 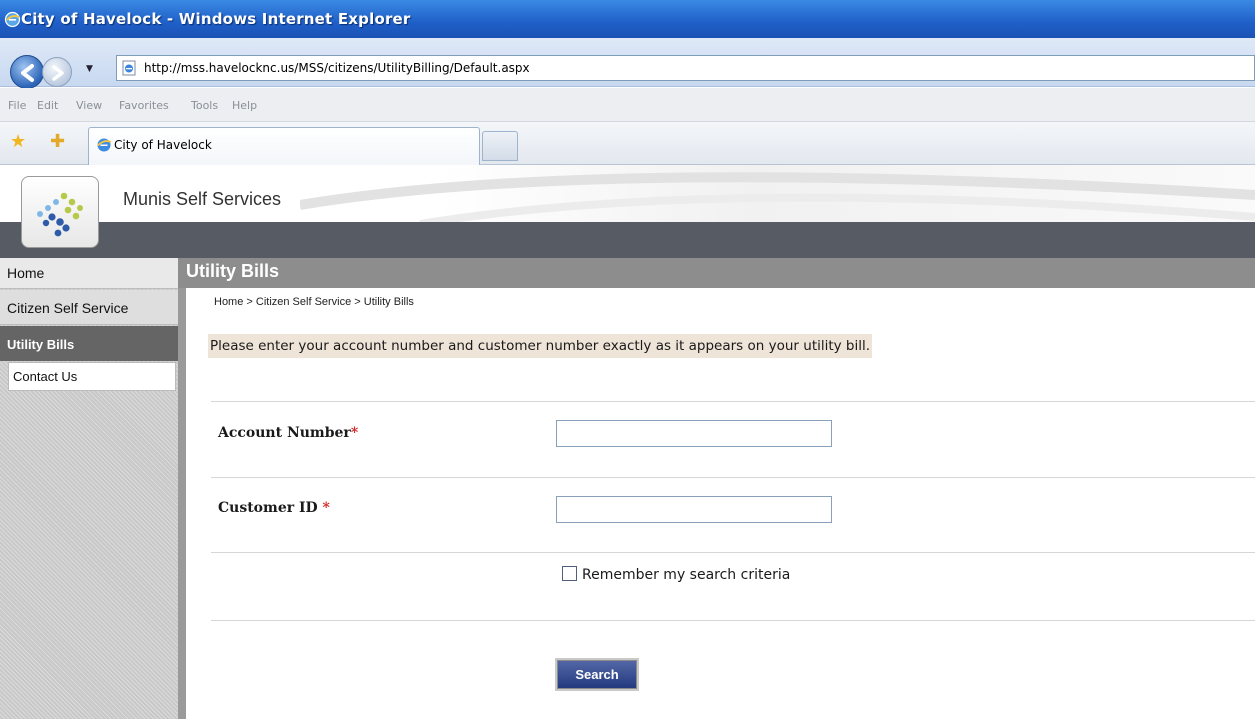 What do you see at coordinates (47, 105) in the screenshot?
I see `menu-edit: Edit` at bounding box center [47, 105].